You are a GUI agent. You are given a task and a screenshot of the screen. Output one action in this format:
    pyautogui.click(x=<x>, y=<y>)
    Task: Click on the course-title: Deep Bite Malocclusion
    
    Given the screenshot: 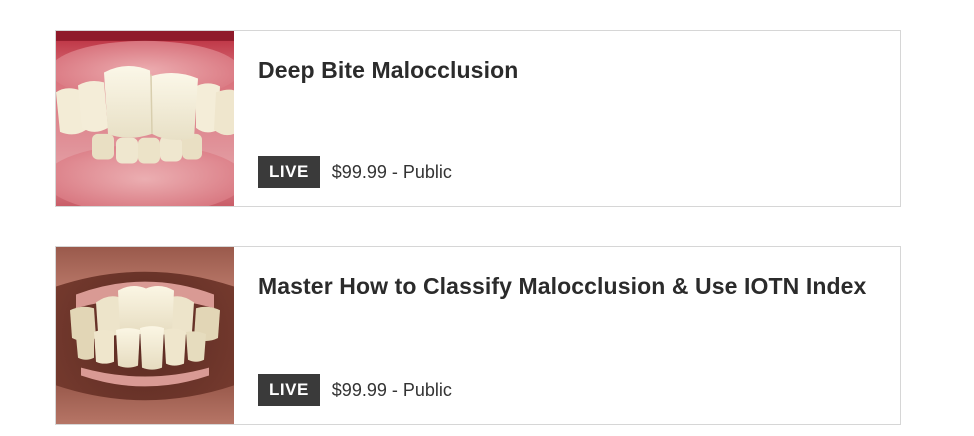 What is the action you would take?
    pyautogui.click(x=388, y=70)
    